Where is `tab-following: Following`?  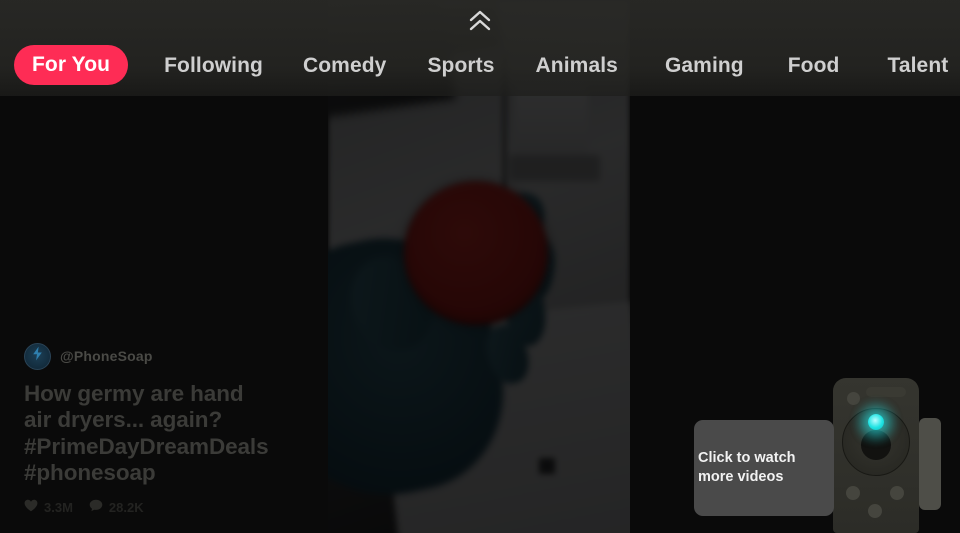
tab-following: Following is located at coordinates (213, 65).